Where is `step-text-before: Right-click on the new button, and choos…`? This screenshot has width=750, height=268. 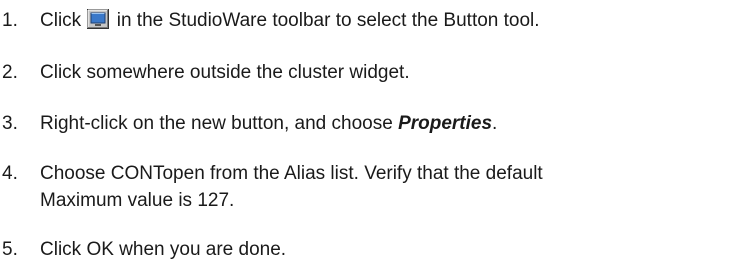
step-text-before: Right-click on the new button, and choos… is located at coordinates (219, 123).